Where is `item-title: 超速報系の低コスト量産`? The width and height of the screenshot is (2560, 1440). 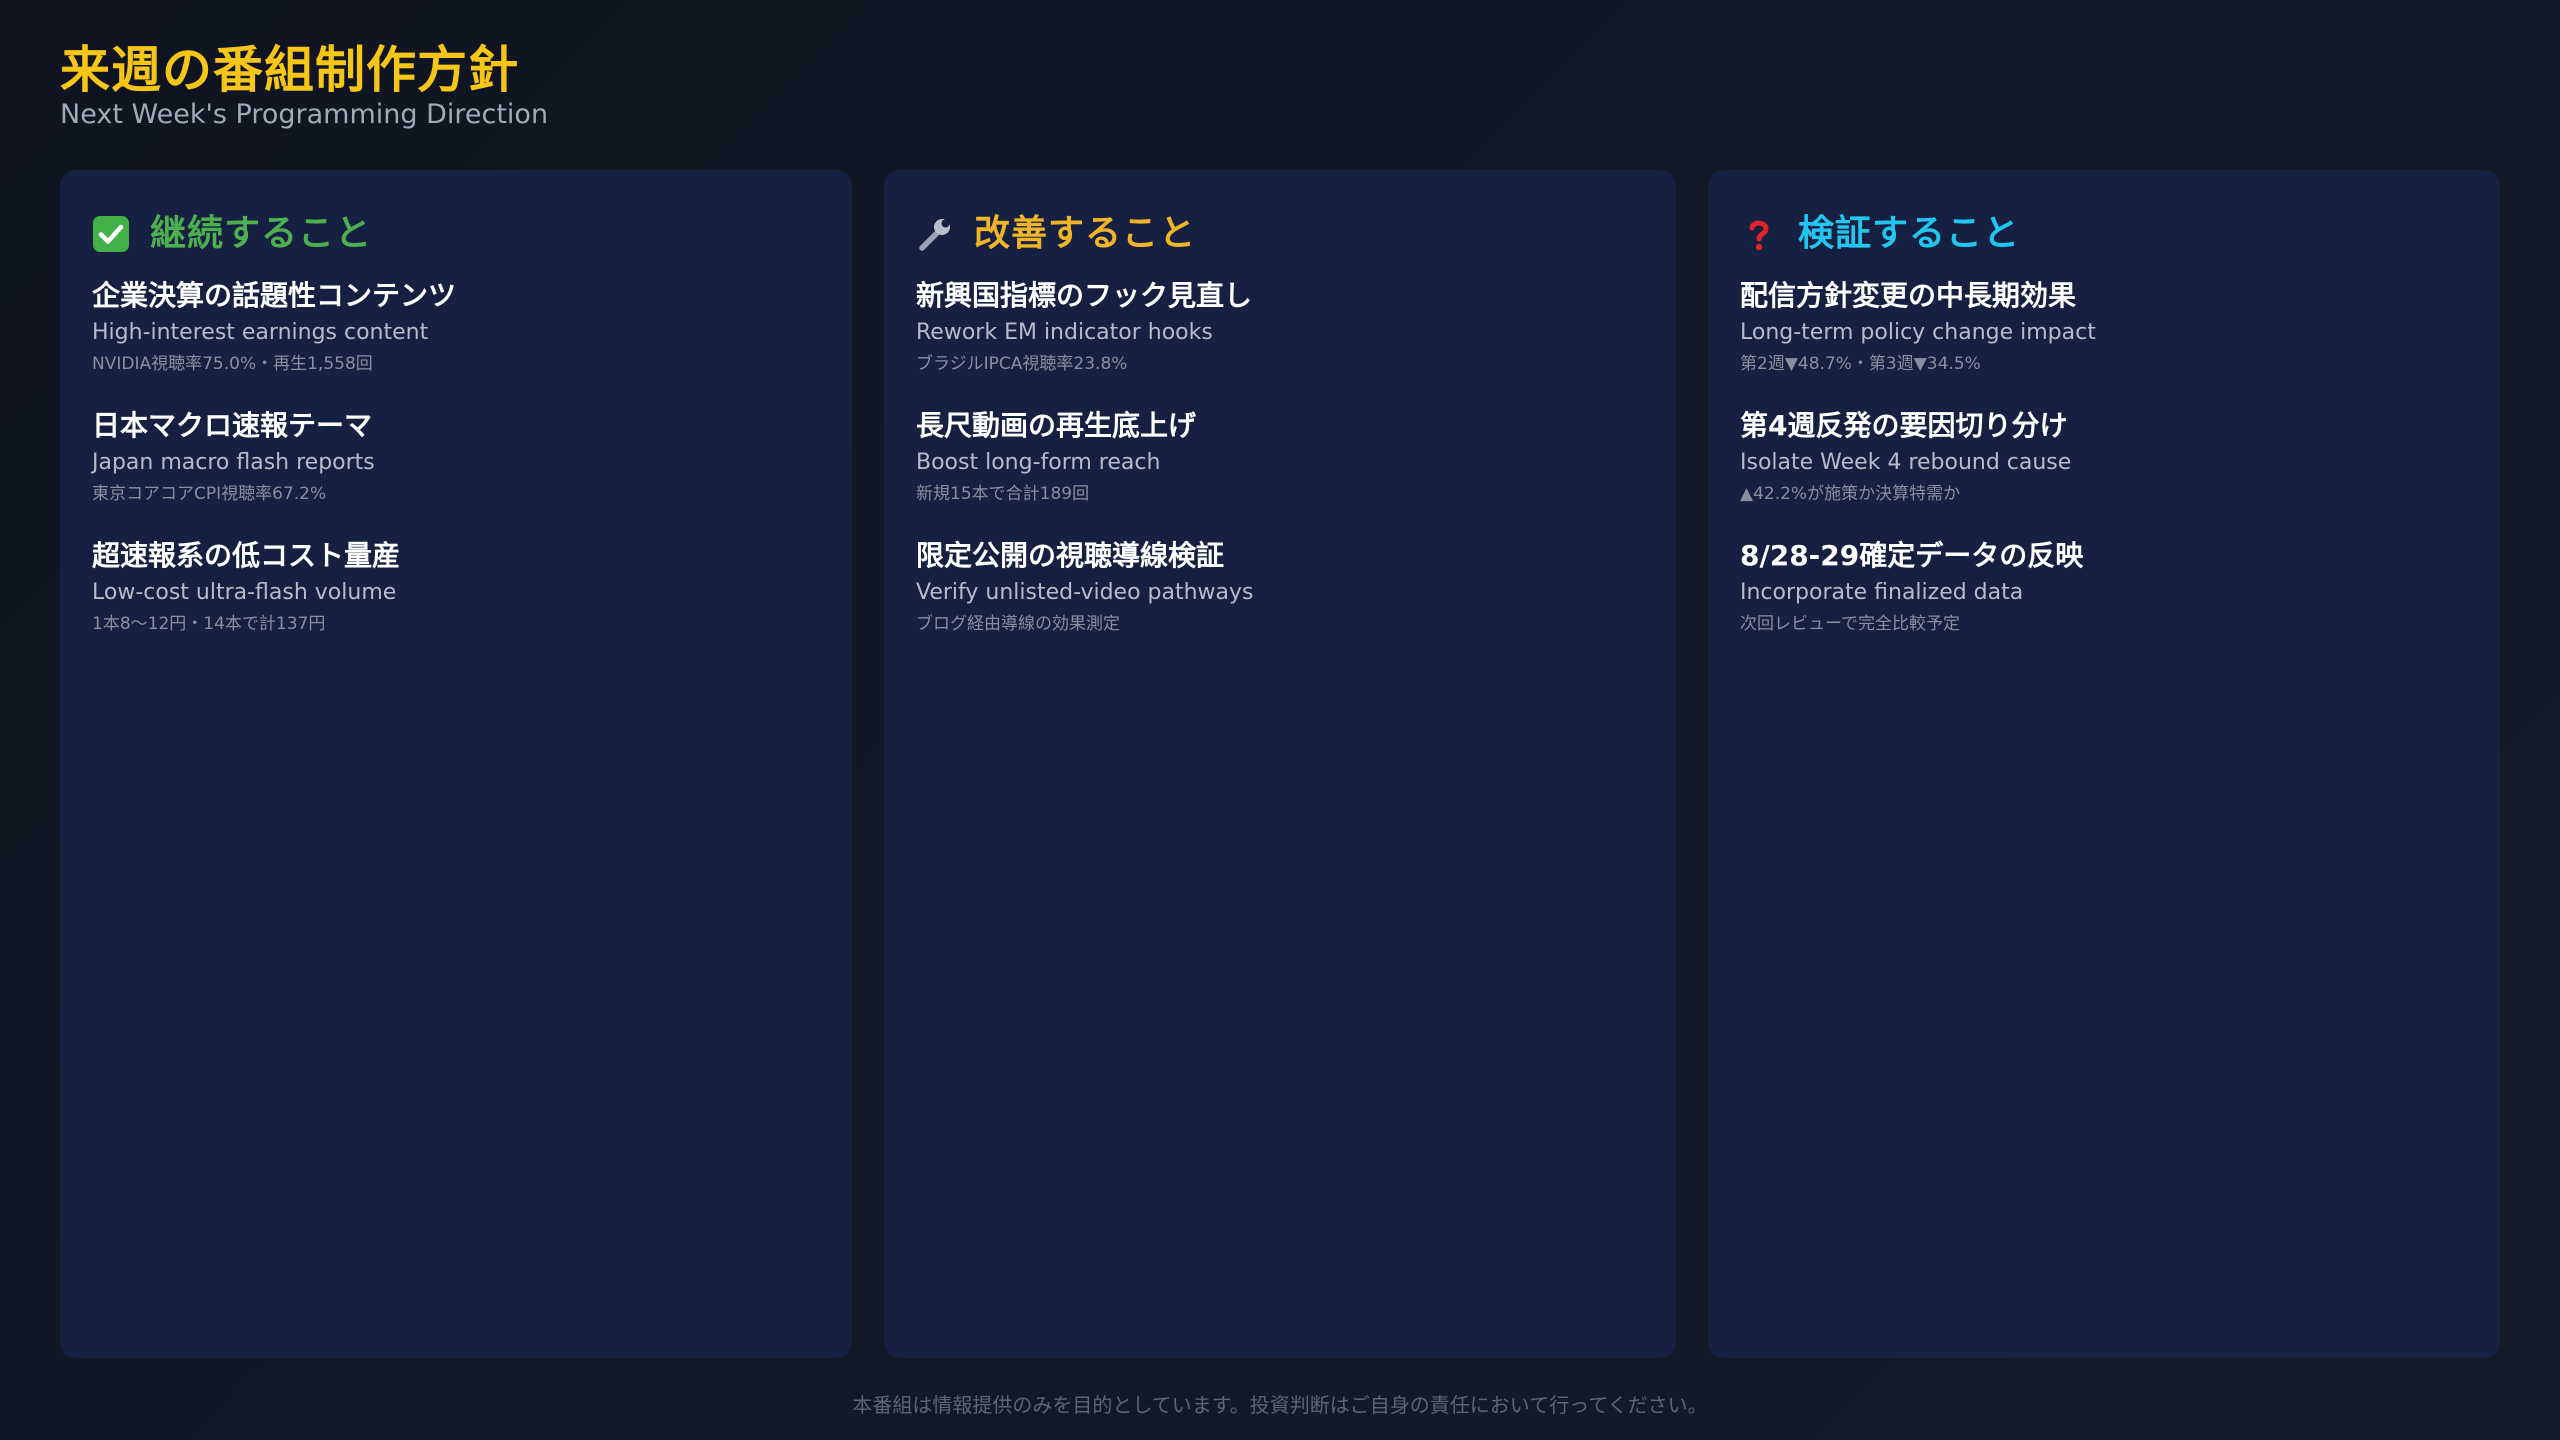 item-title: 超速報系の低コスト量産 is located at coordinates (246, 555).